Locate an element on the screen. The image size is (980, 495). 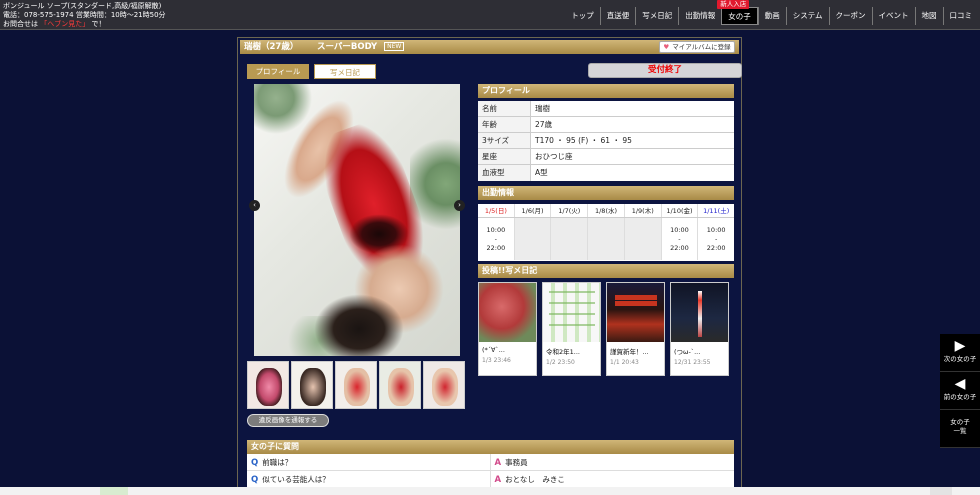
schedule-day: 1/11(土) is located at coordinates (716, 211).